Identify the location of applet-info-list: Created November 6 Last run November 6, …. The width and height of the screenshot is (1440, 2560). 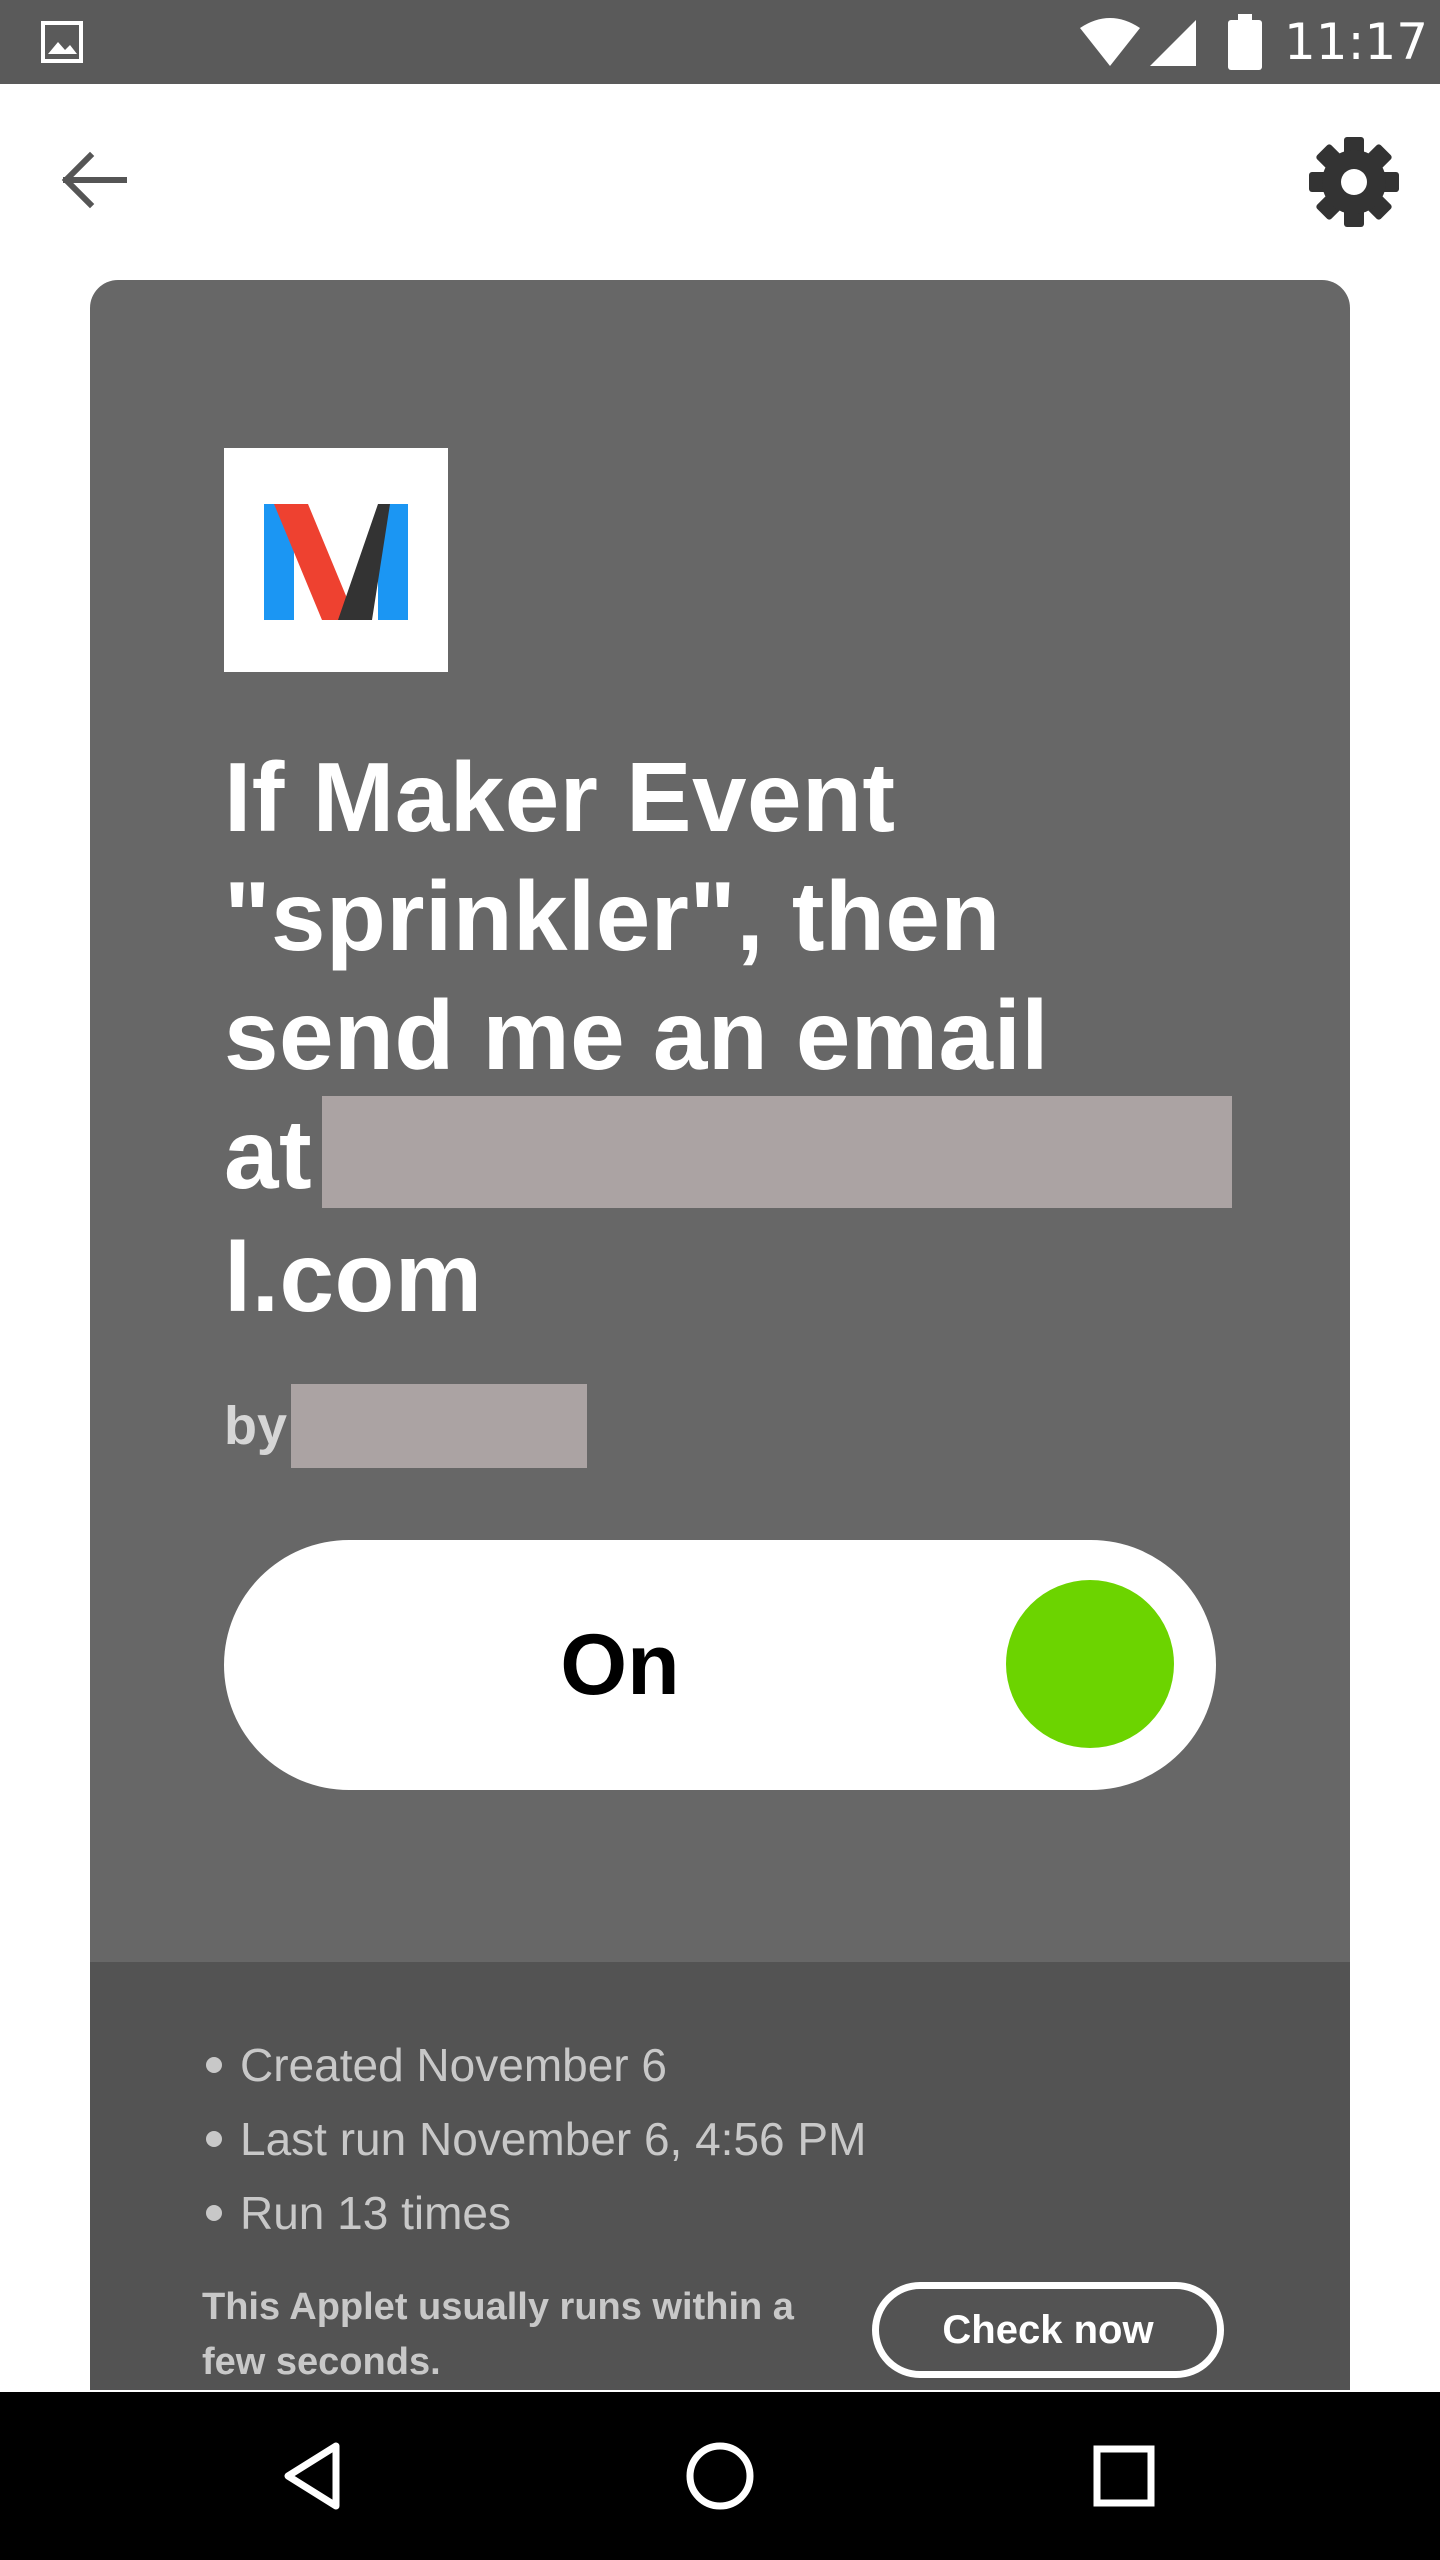
(534, 2139).